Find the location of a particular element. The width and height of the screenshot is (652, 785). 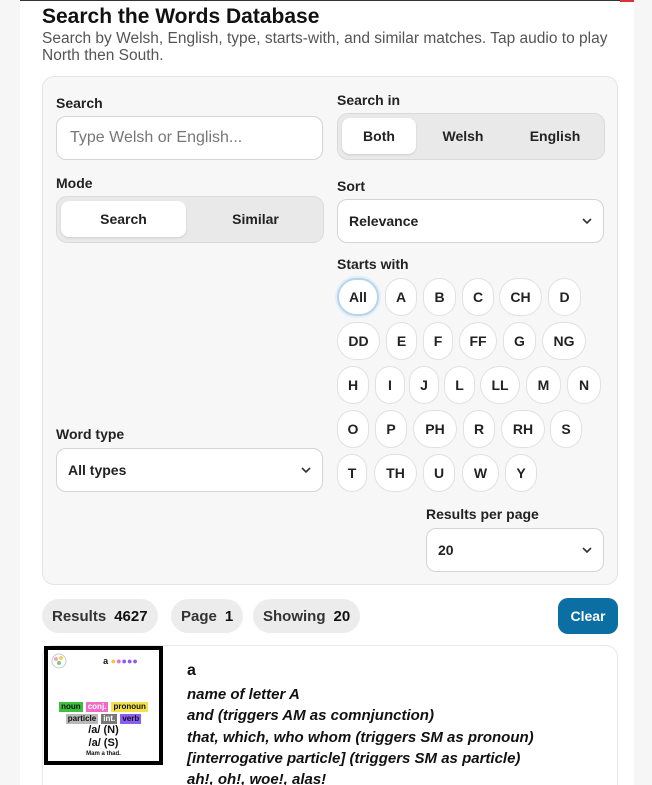

letter-a-button: A is located at coordinates (401, 297).